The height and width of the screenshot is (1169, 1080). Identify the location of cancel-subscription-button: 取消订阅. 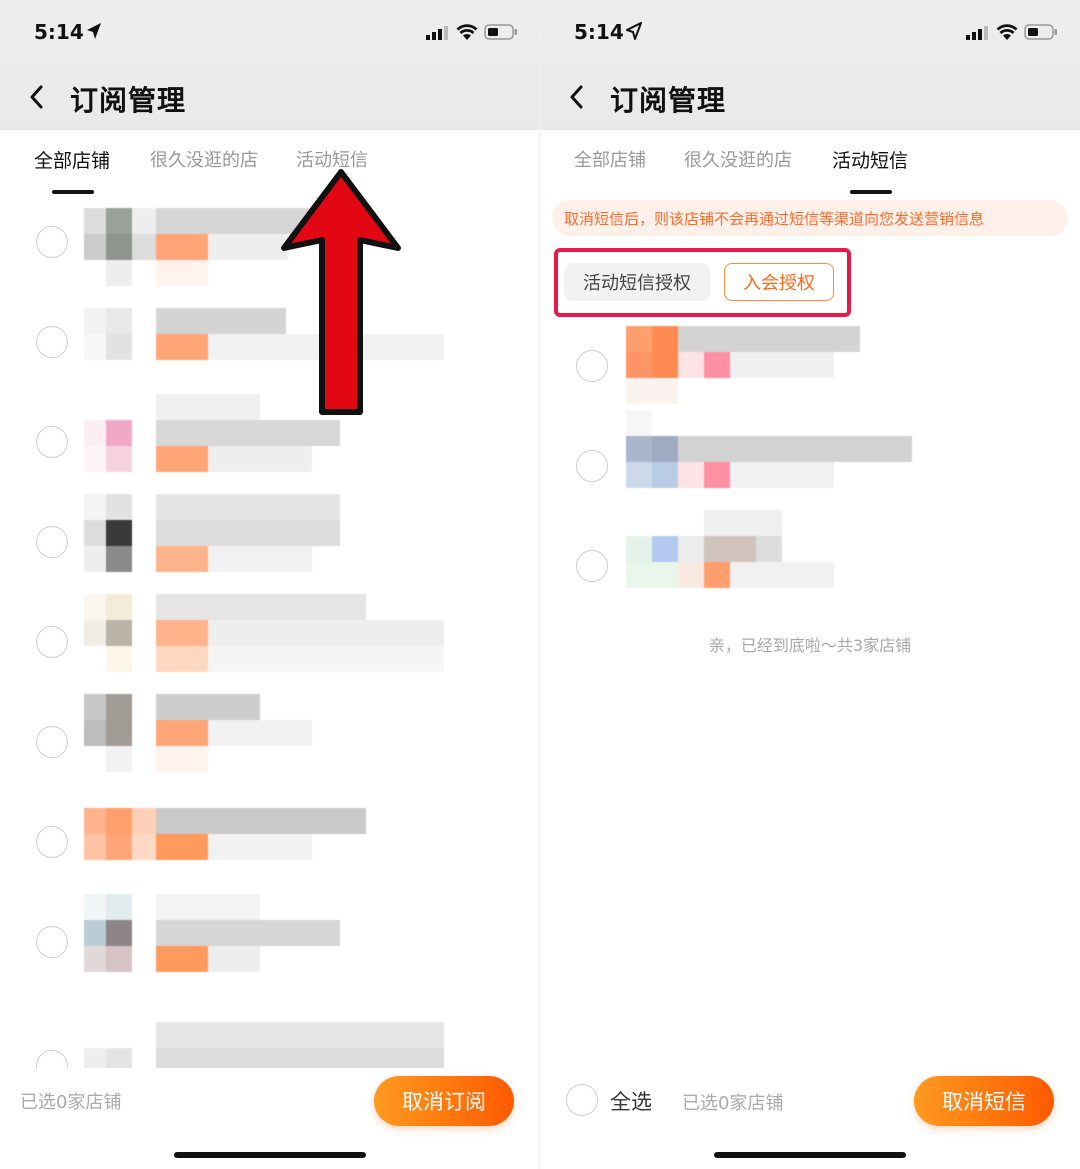
(444, 1101).